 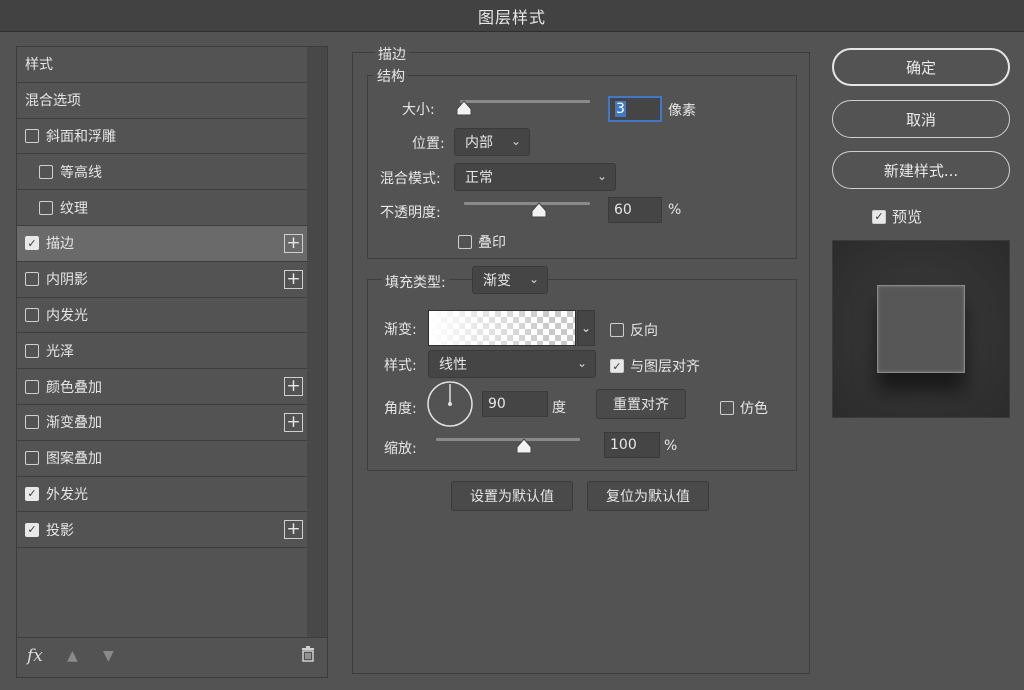 What do you see at coordinates (559, 408) in the screenshot?
I see `angle-unit: 度` at bounding box center [559, 408].